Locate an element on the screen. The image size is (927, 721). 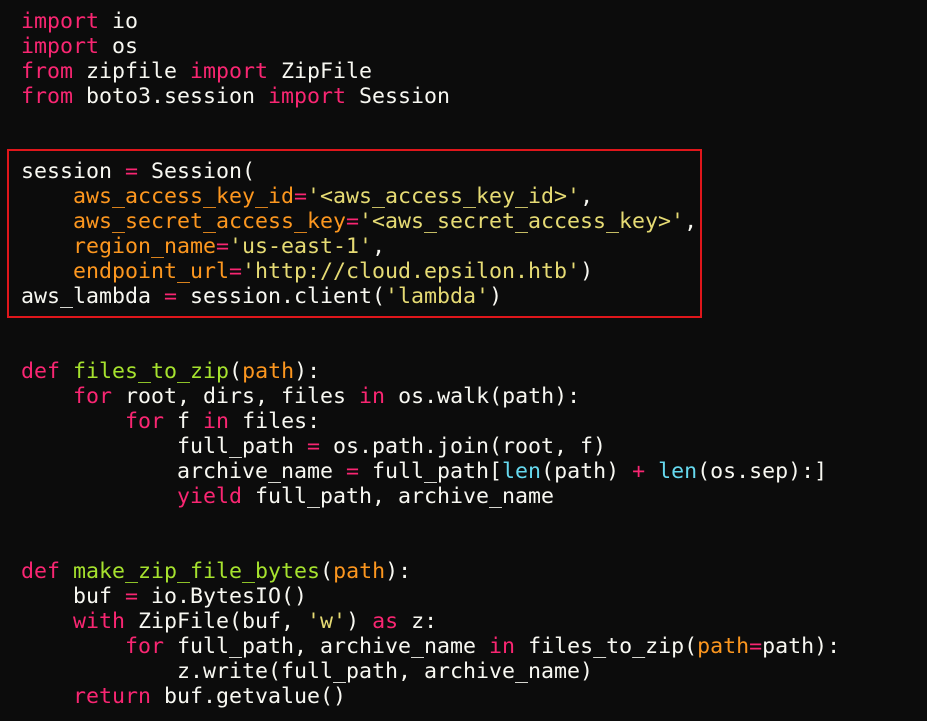
code-line: for root, dirs, files in os.walk(path): is located at coordinates (430, 396).